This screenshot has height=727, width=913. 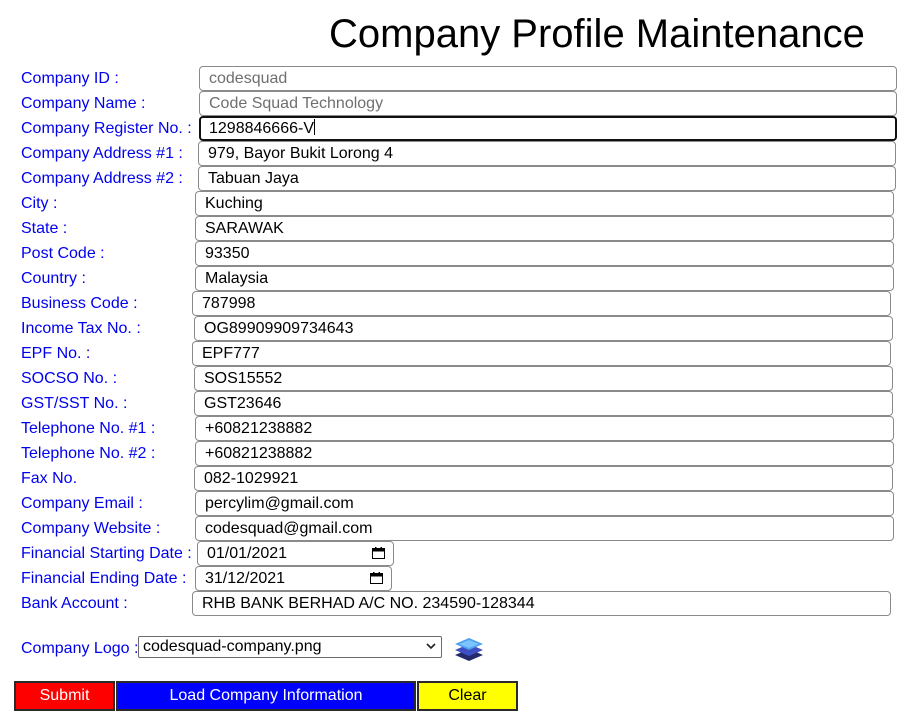 I want to click on company-logo-select: codesquad-company.png, so click(x=290, y=647).